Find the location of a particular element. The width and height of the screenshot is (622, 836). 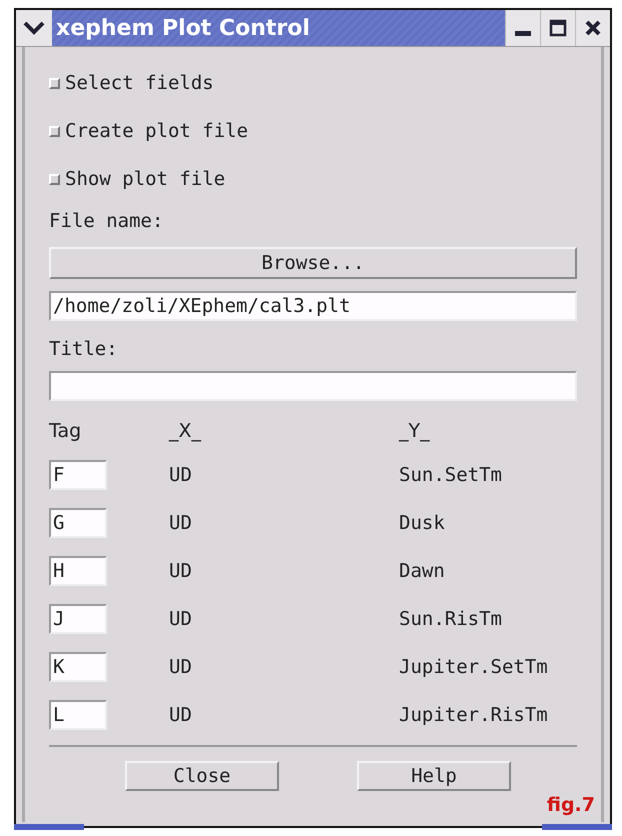

tag-field: L is located at coordinates (78, 715).